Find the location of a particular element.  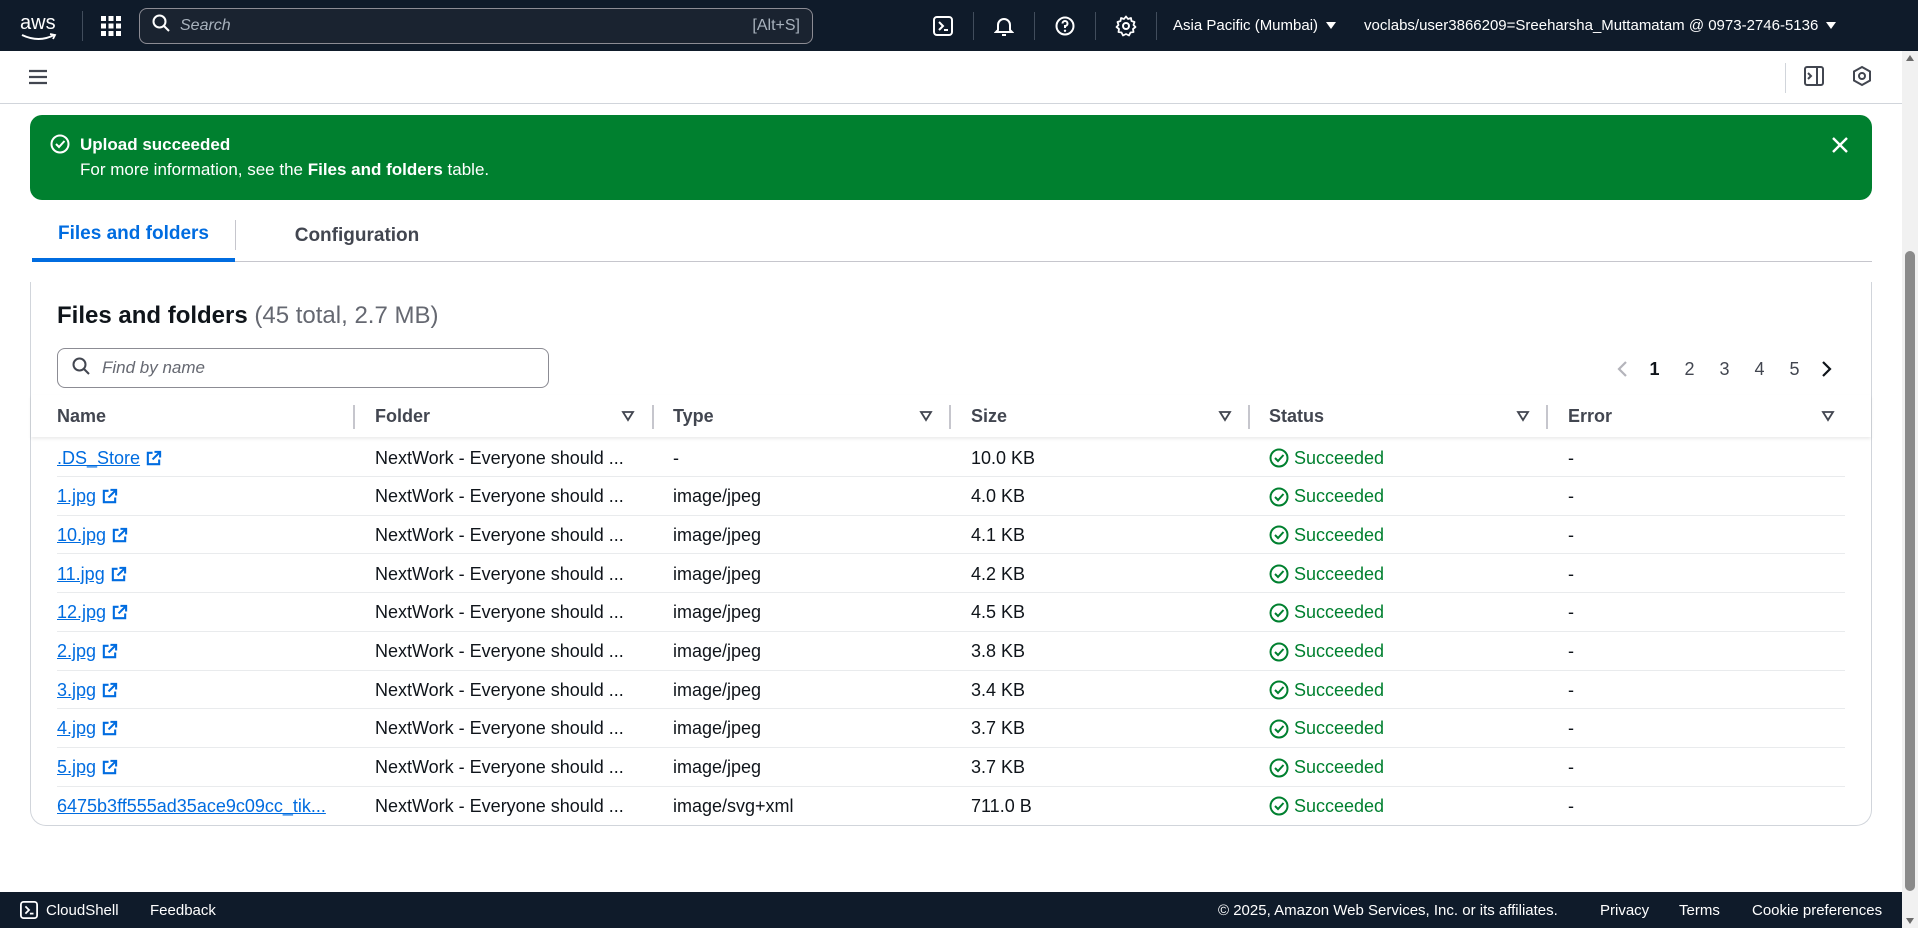

page-5: 5 is located at coordinates (1794, 369).